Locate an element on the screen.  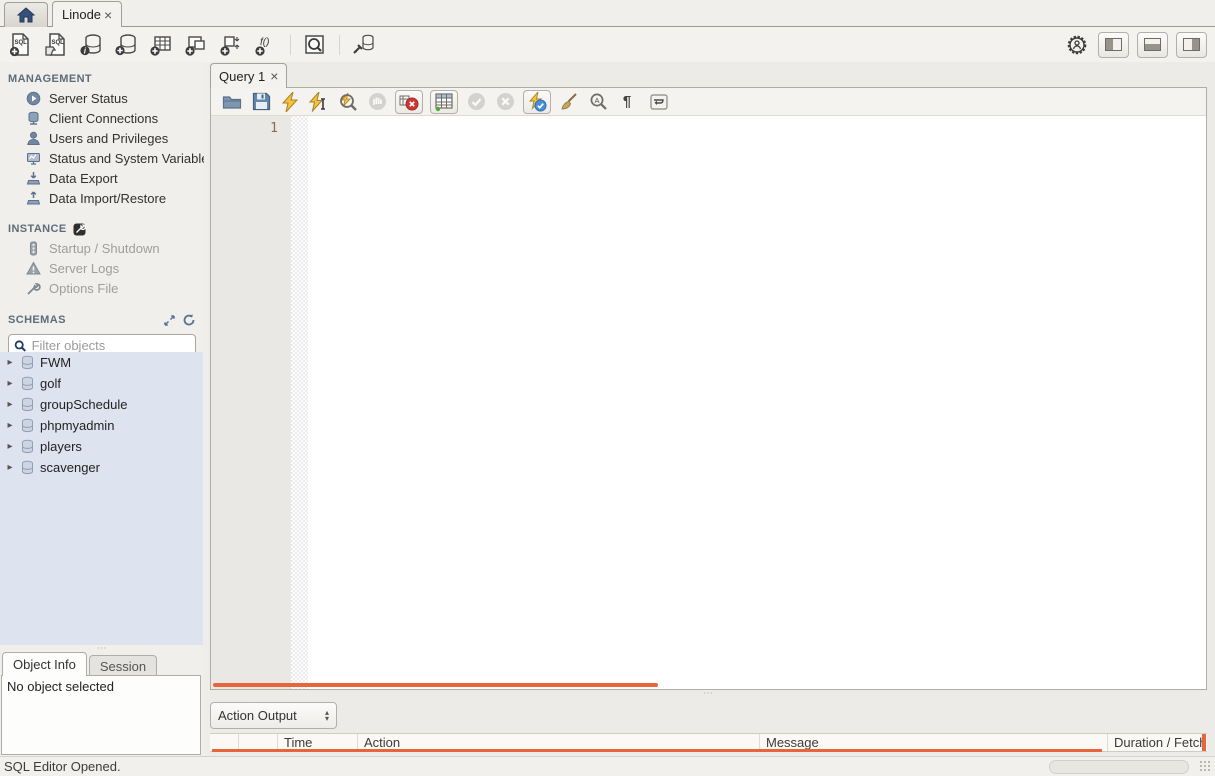
output-vertical-scrollbar is located at coordinates (1204, 742).